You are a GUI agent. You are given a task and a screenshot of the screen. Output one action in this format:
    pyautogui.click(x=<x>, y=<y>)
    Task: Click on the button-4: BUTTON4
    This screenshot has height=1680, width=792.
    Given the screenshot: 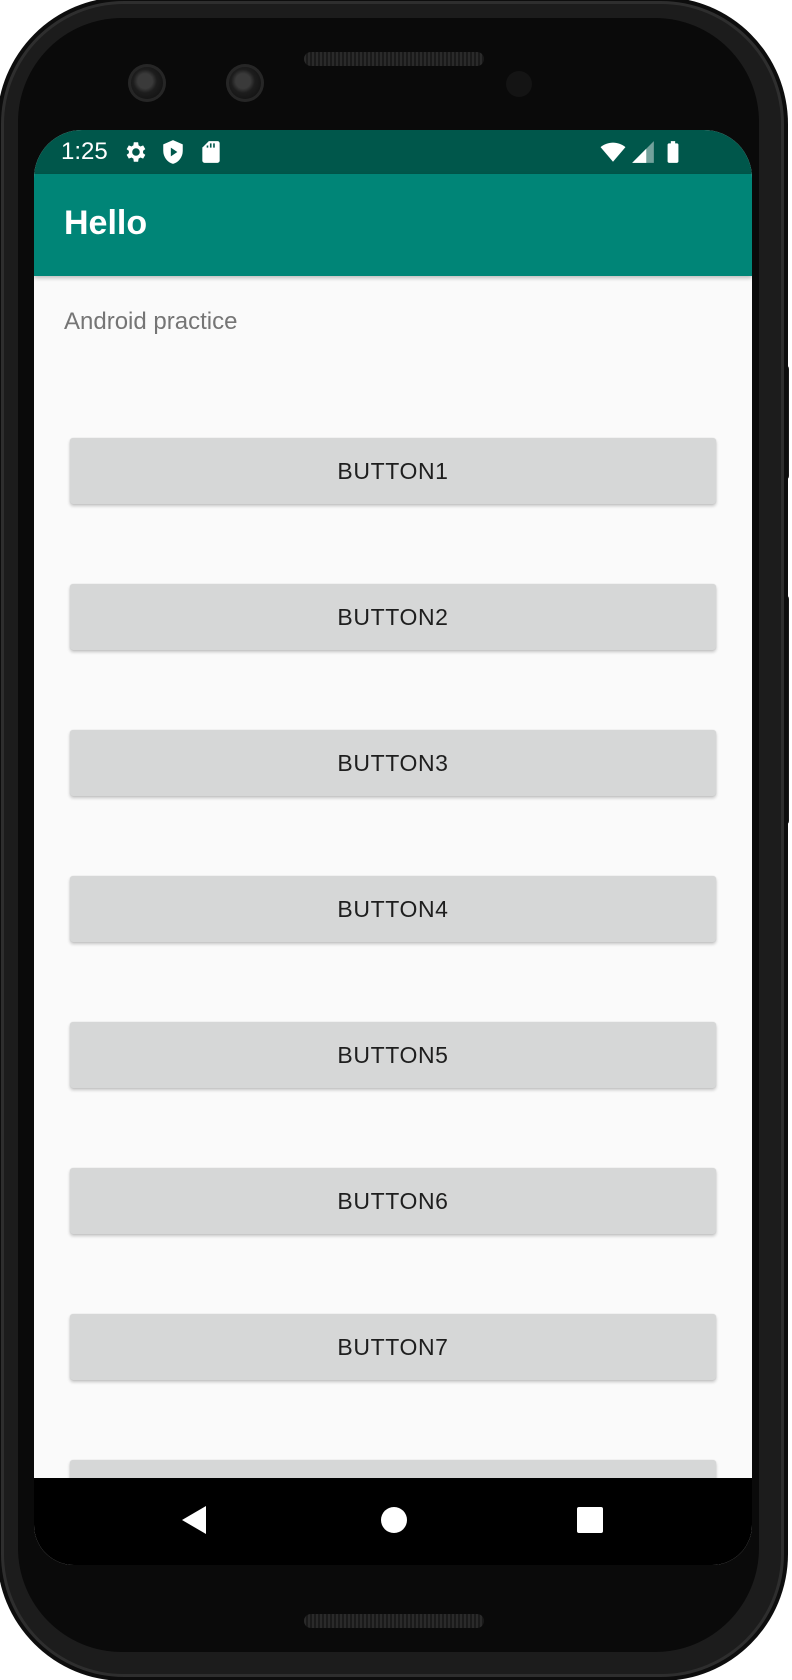 What is the action you would take?
    pyautogui.click(x=393, y=909)
    